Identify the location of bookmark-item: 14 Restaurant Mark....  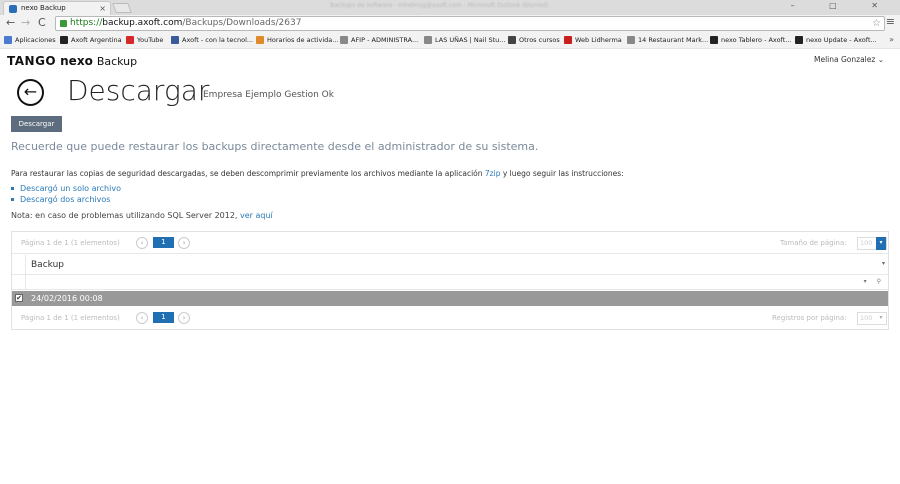
(667, 40).